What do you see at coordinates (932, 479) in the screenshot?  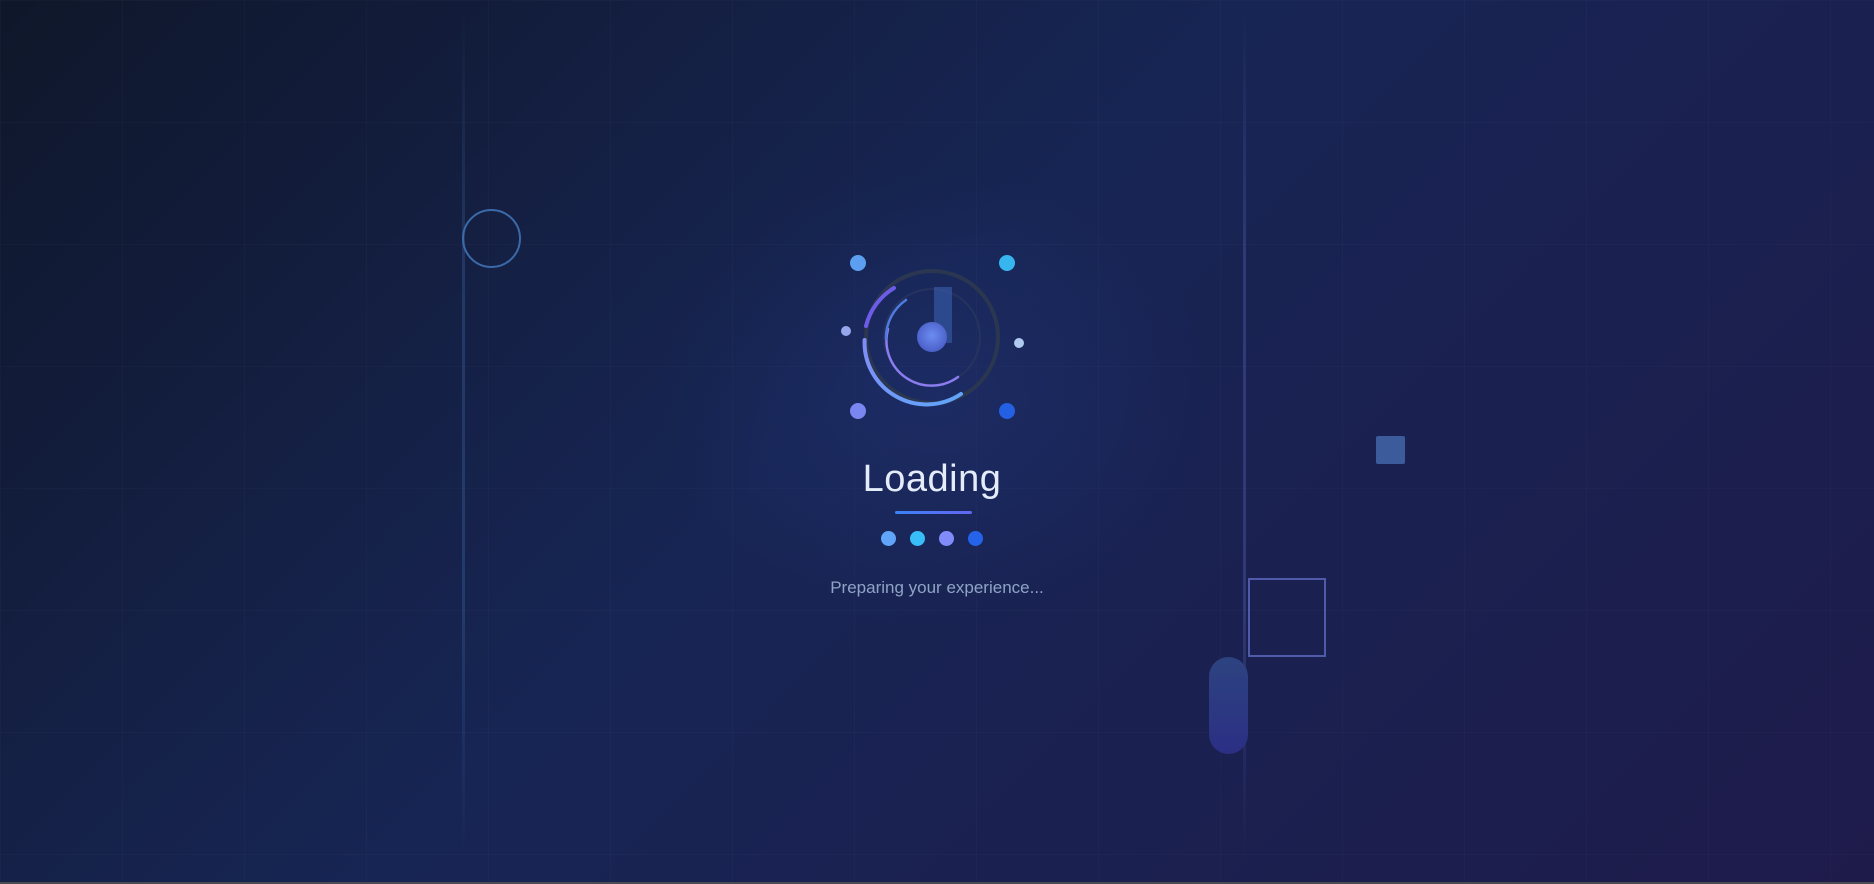 I see `loading-title: Loading` at bounding box center [932, 479].